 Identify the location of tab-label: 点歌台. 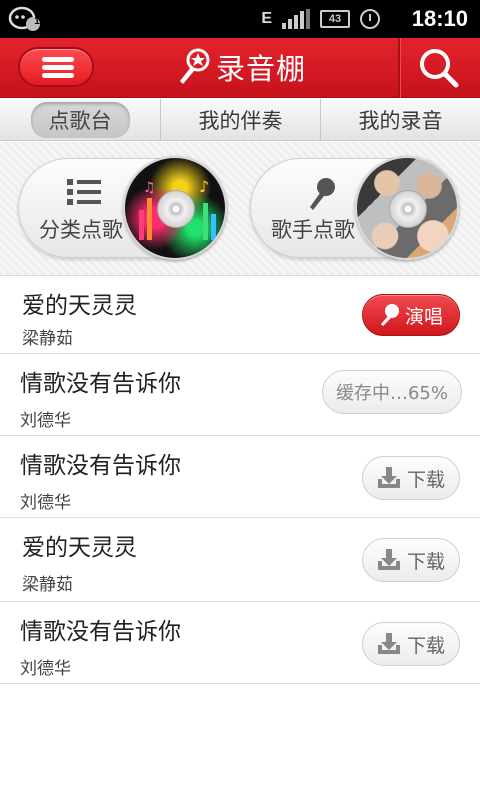
(80, 120).